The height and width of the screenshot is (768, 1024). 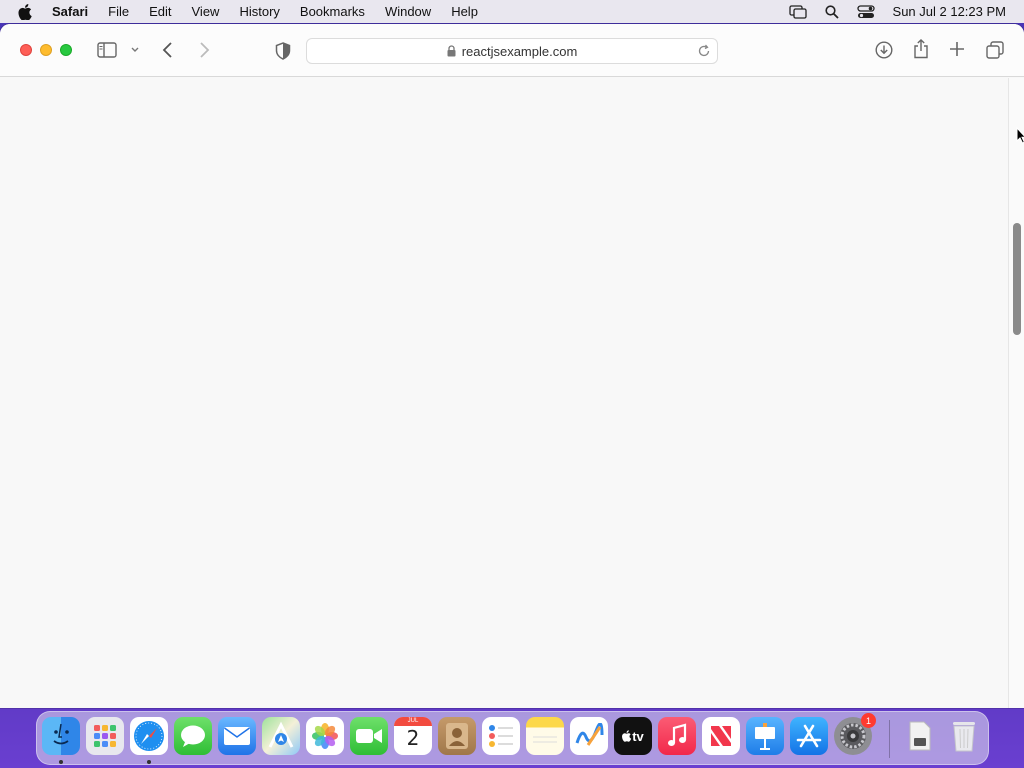 I want to click on screen-mirroring-icon, so click(x=797, y=11).